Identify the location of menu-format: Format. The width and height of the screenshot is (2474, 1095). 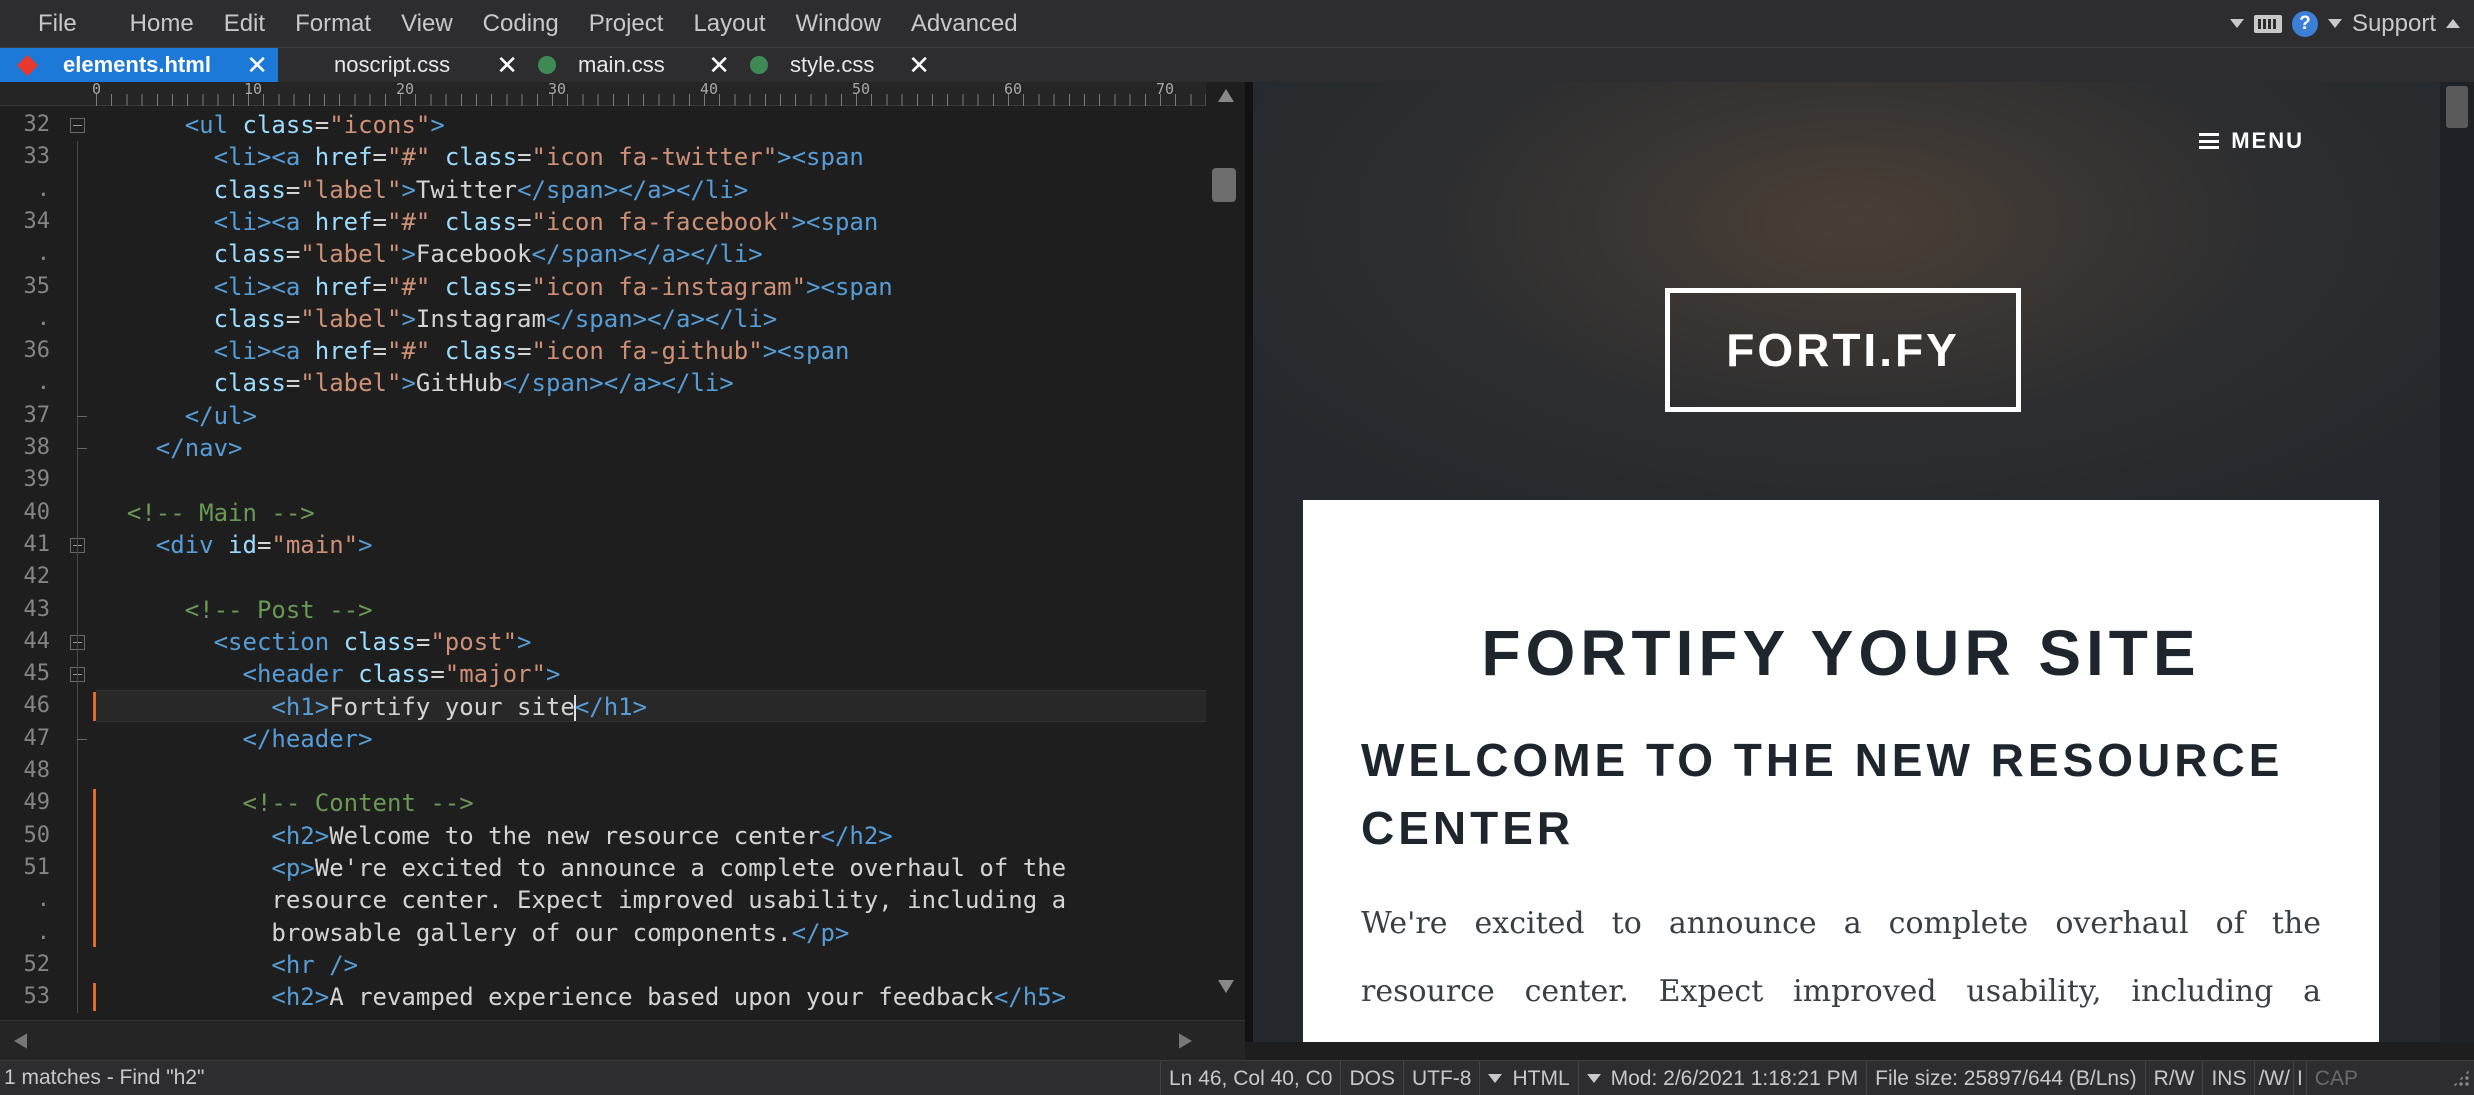
(333, 24).